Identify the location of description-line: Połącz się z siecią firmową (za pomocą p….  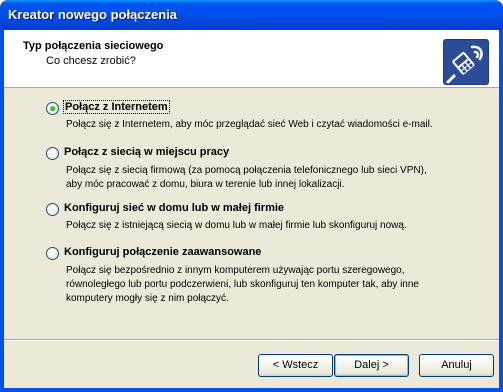
(246, 170).